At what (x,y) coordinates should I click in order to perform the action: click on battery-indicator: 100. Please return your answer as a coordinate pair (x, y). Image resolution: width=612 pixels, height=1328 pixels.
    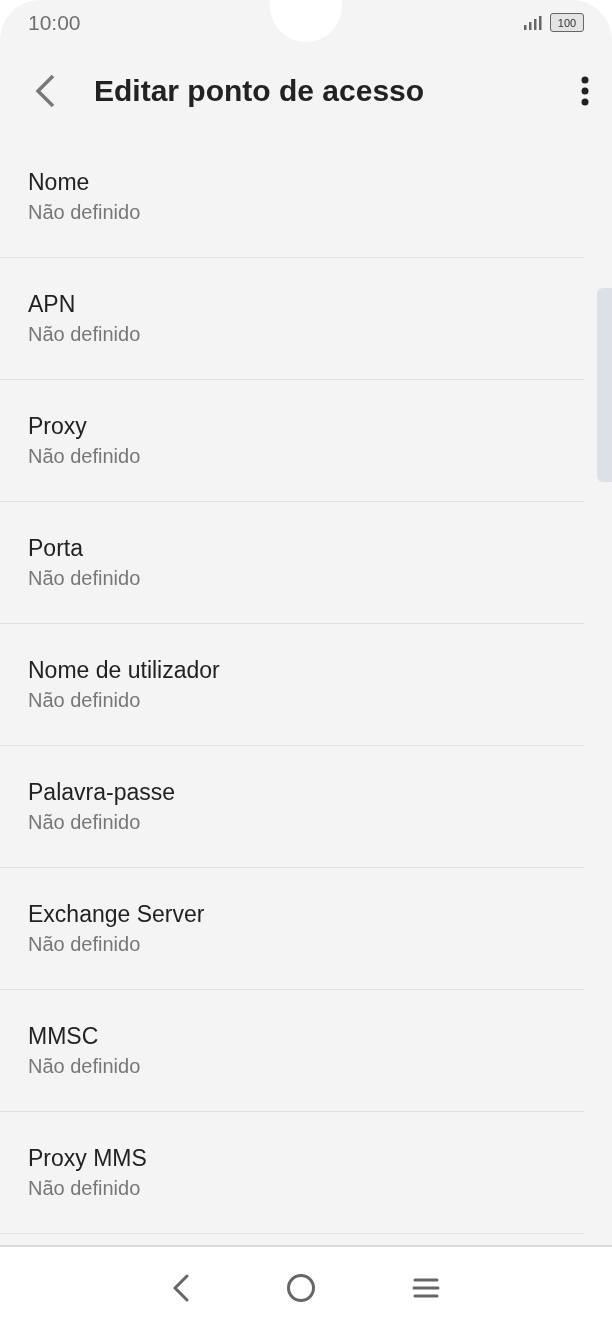
    Looking at the image, I should click on (567, 22).